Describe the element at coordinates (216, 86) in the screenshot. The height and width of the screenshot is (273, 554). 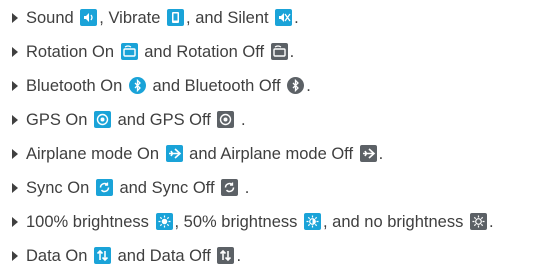
I see `item-text: and Bluetooth Off` at that location.